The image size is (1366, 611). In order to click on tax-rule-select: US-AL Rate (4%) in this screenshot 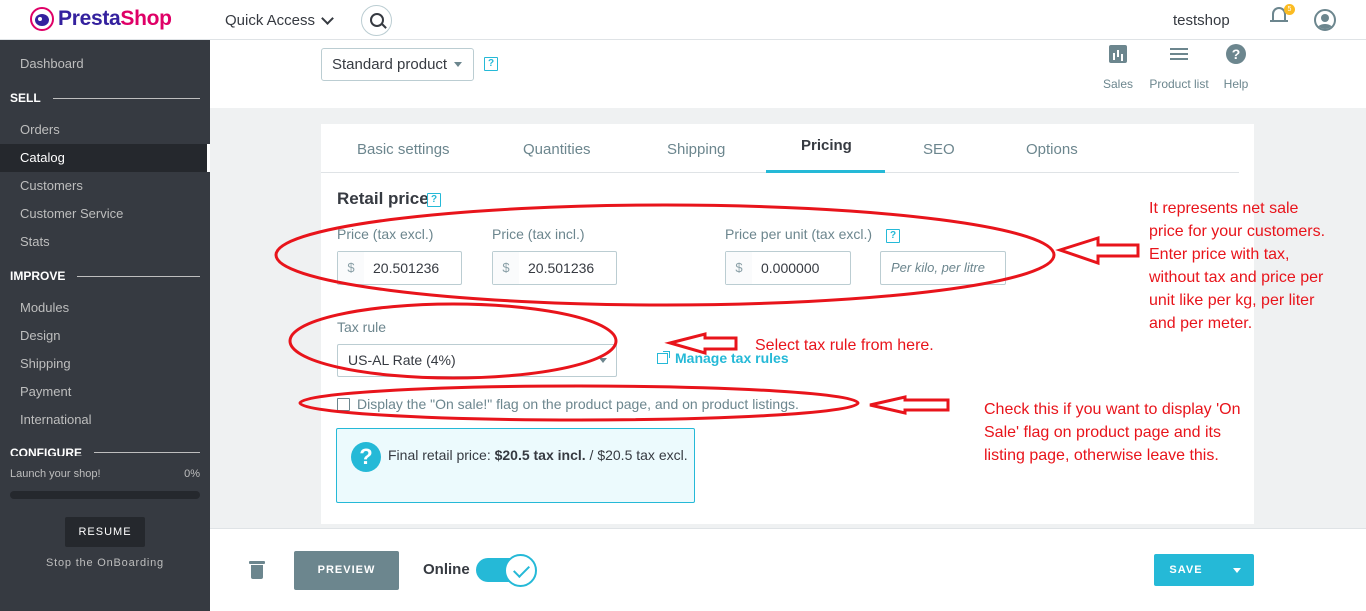, I will do `click(477, 360)`.